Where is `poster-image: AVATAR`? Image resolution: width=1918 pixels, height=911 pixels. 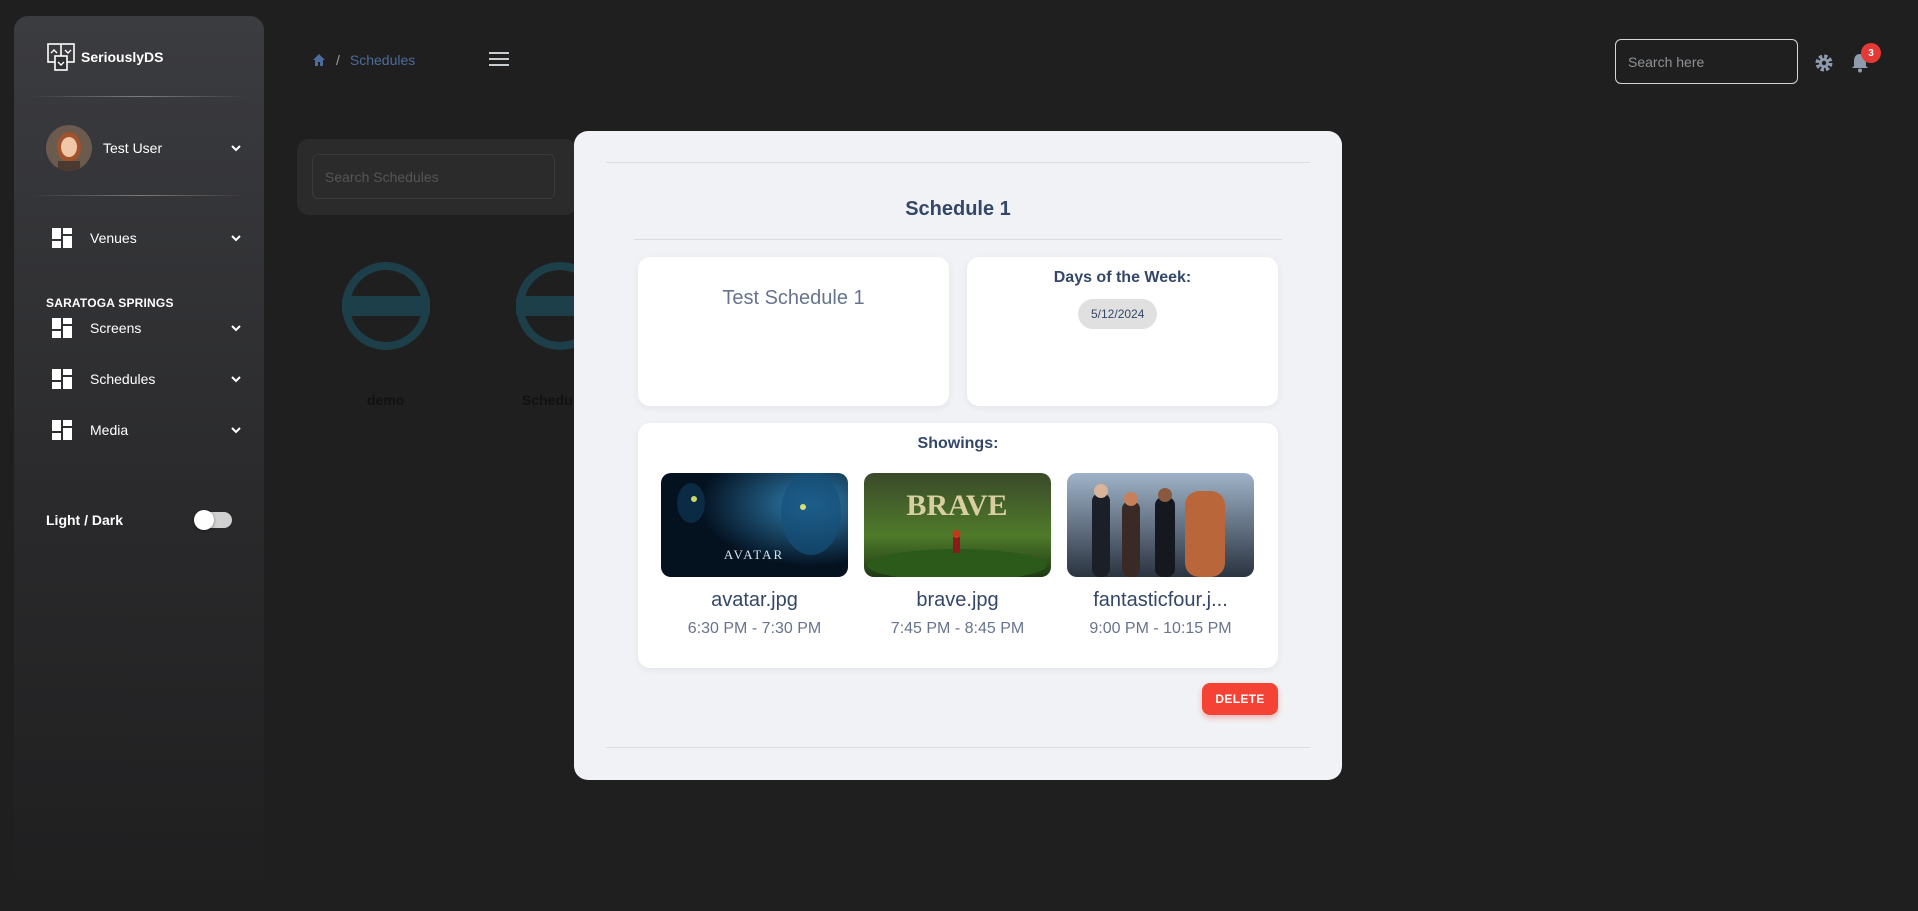
poster-image: AVATAR is located at coordinates (754, 525).